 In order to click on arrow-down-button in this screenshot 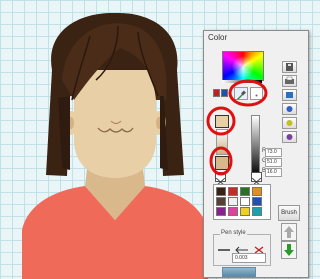, I will do `click(289, 250)`.